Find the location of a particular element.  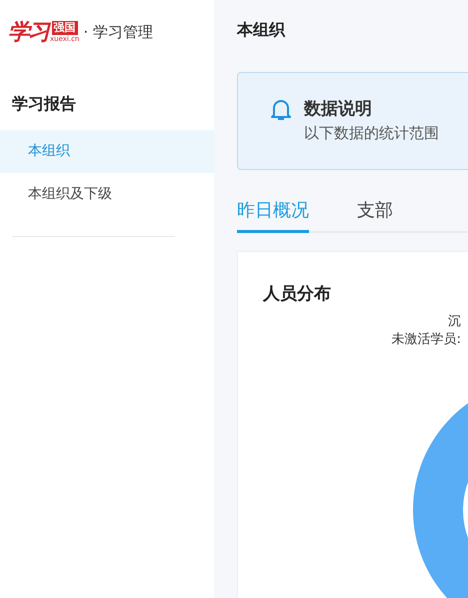

sidebar-item: 本组织及下级 is located at coordinates (107, 194).